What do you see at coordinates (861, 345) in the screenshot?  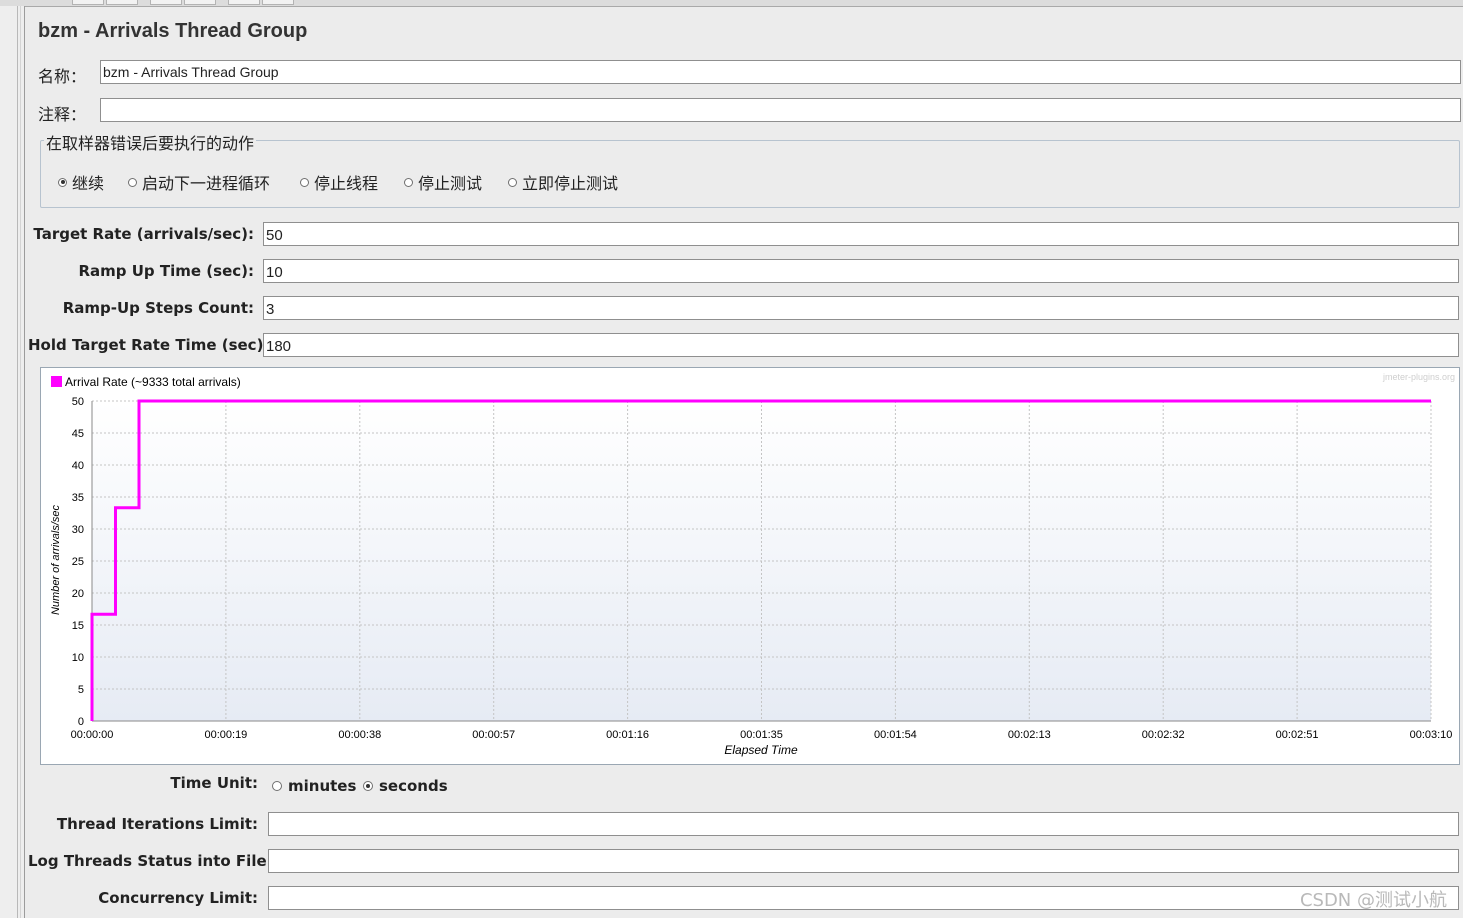 I see `hold-time-input: 180` at bounding box center [861, 345].